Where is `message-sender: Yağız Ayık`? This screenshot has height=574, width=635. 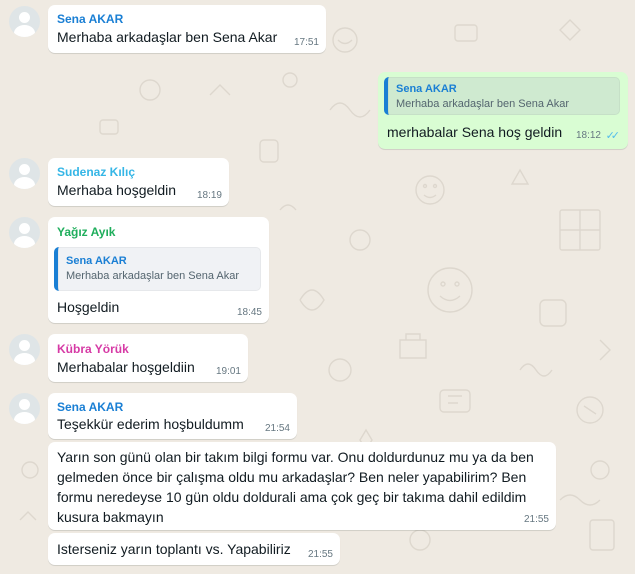 message-sender: Yağız Ayık is located at coordinates (86, 232).